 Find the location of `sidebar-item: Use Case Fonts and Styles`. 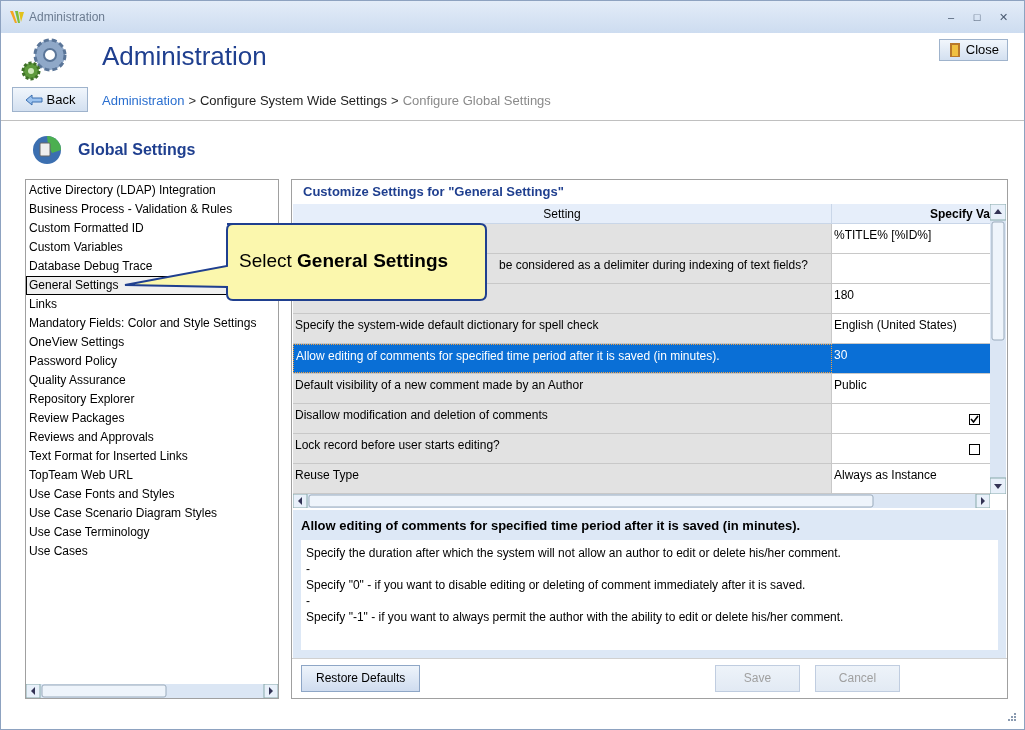

sidebar-item: Use Case Fonts and Styles is located at coordinates (152, 494).